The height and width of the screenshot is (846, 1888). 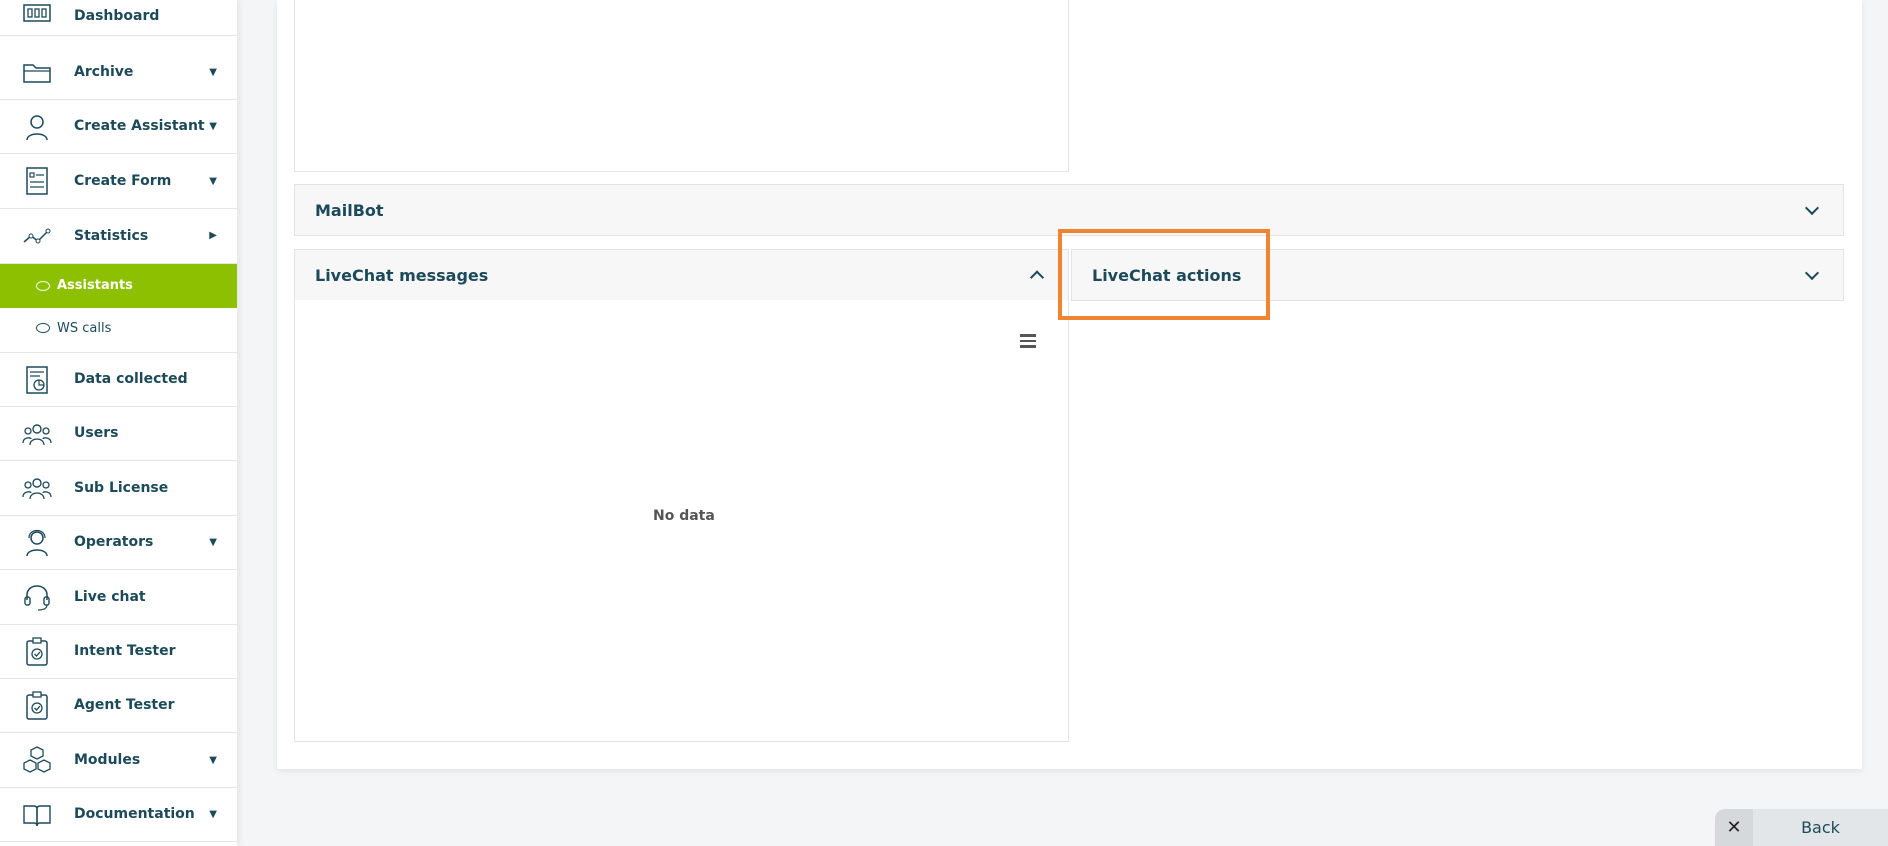 I want to click on sidebar-item-intent-tester: Intent Tester, so click(x=118, y=652).